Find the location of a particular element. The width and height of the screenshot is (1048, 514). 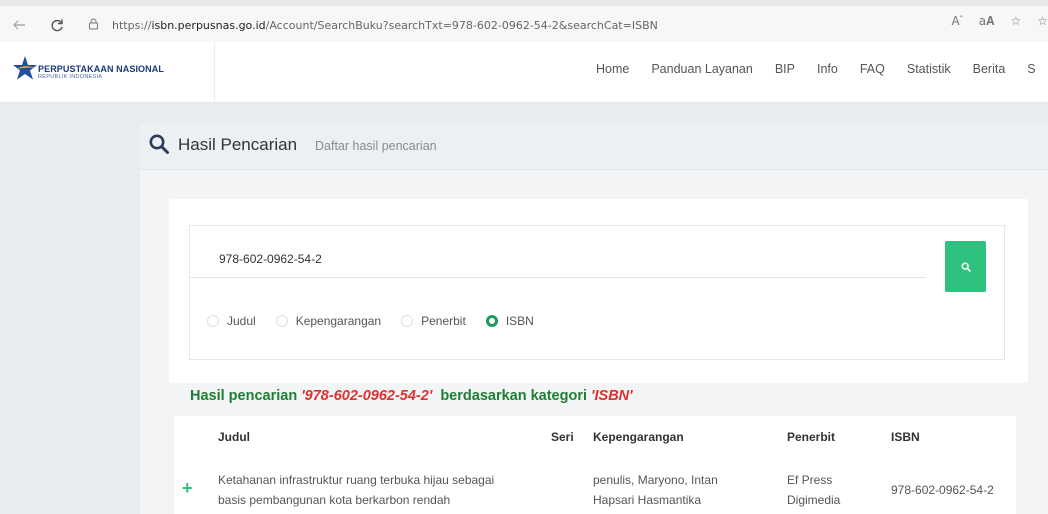

result-query: '978-602-0962-54-2' is located at coordinates (367, 396).